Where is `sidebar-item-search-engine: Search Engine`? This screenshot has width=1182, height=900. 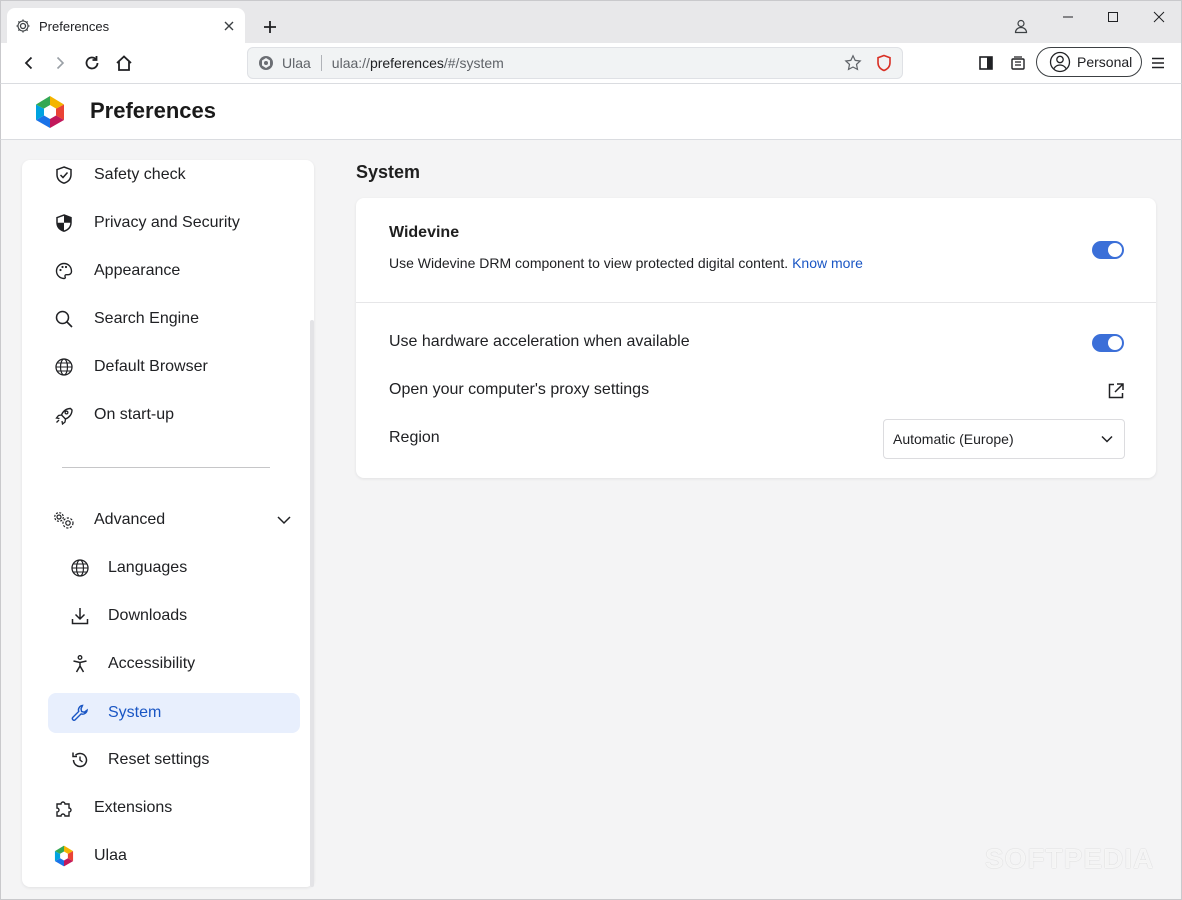
sidebar-item-search-engine: Search Engine is located at coordinates (125, 319).